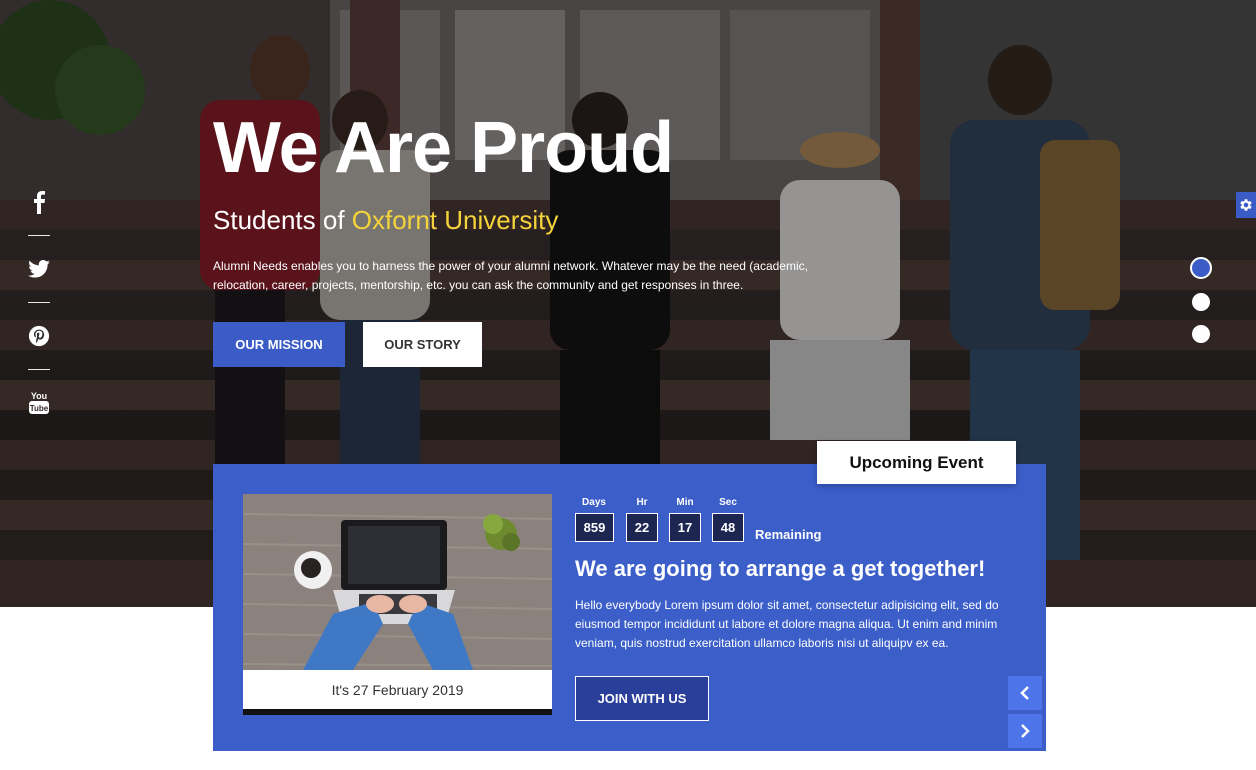  What do you see at coordinates (39, 336) in the screenshot?
I see `pinterest-icon` at bounding box center [39, 336].